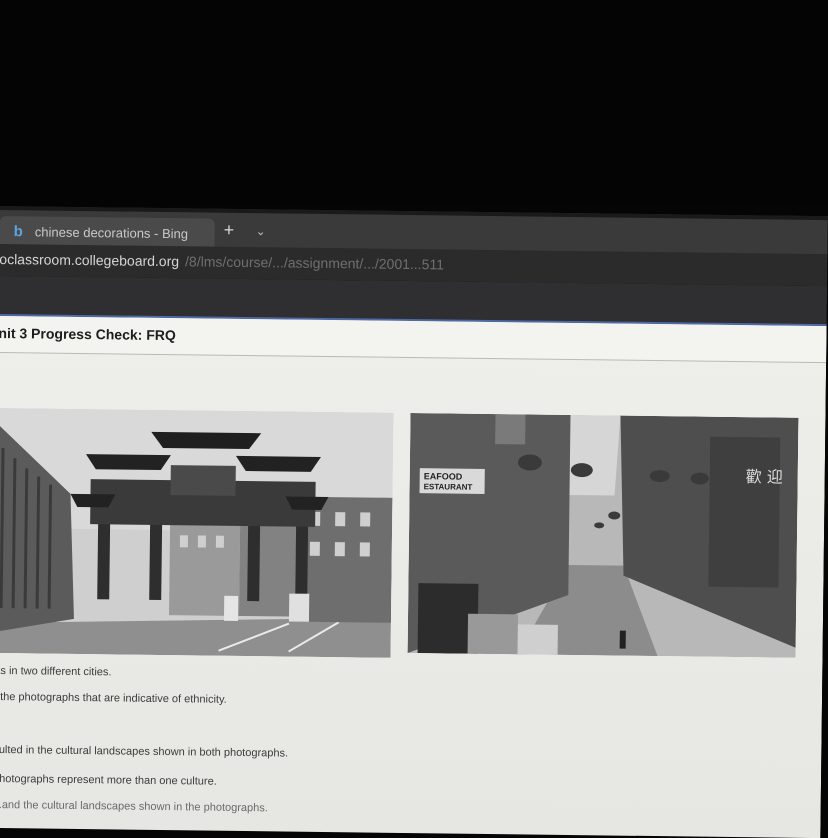 The height and width of the screenshot is (838, 828). What do you see at coordinates (443, 476) in the screenshot?
I see `sign-seafood: EAFOOD` at bounding box center [443, 476].